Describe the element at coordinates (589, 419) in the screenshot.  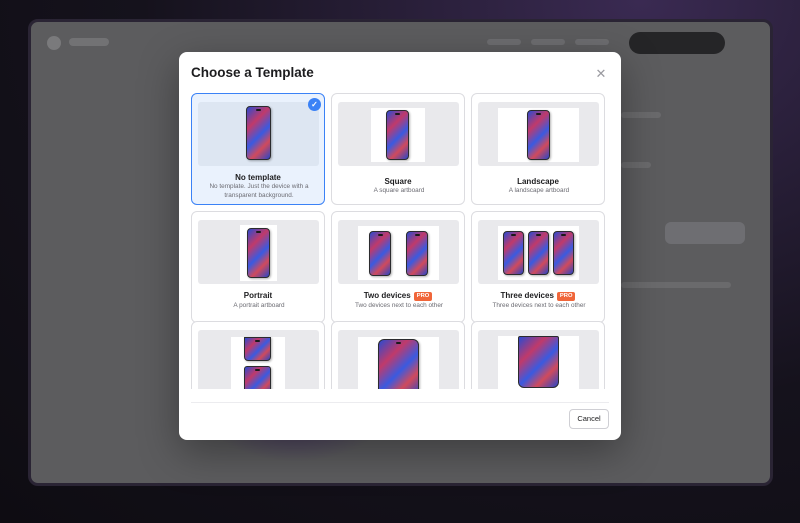
I see `cancel-button: Cancel` at that location.